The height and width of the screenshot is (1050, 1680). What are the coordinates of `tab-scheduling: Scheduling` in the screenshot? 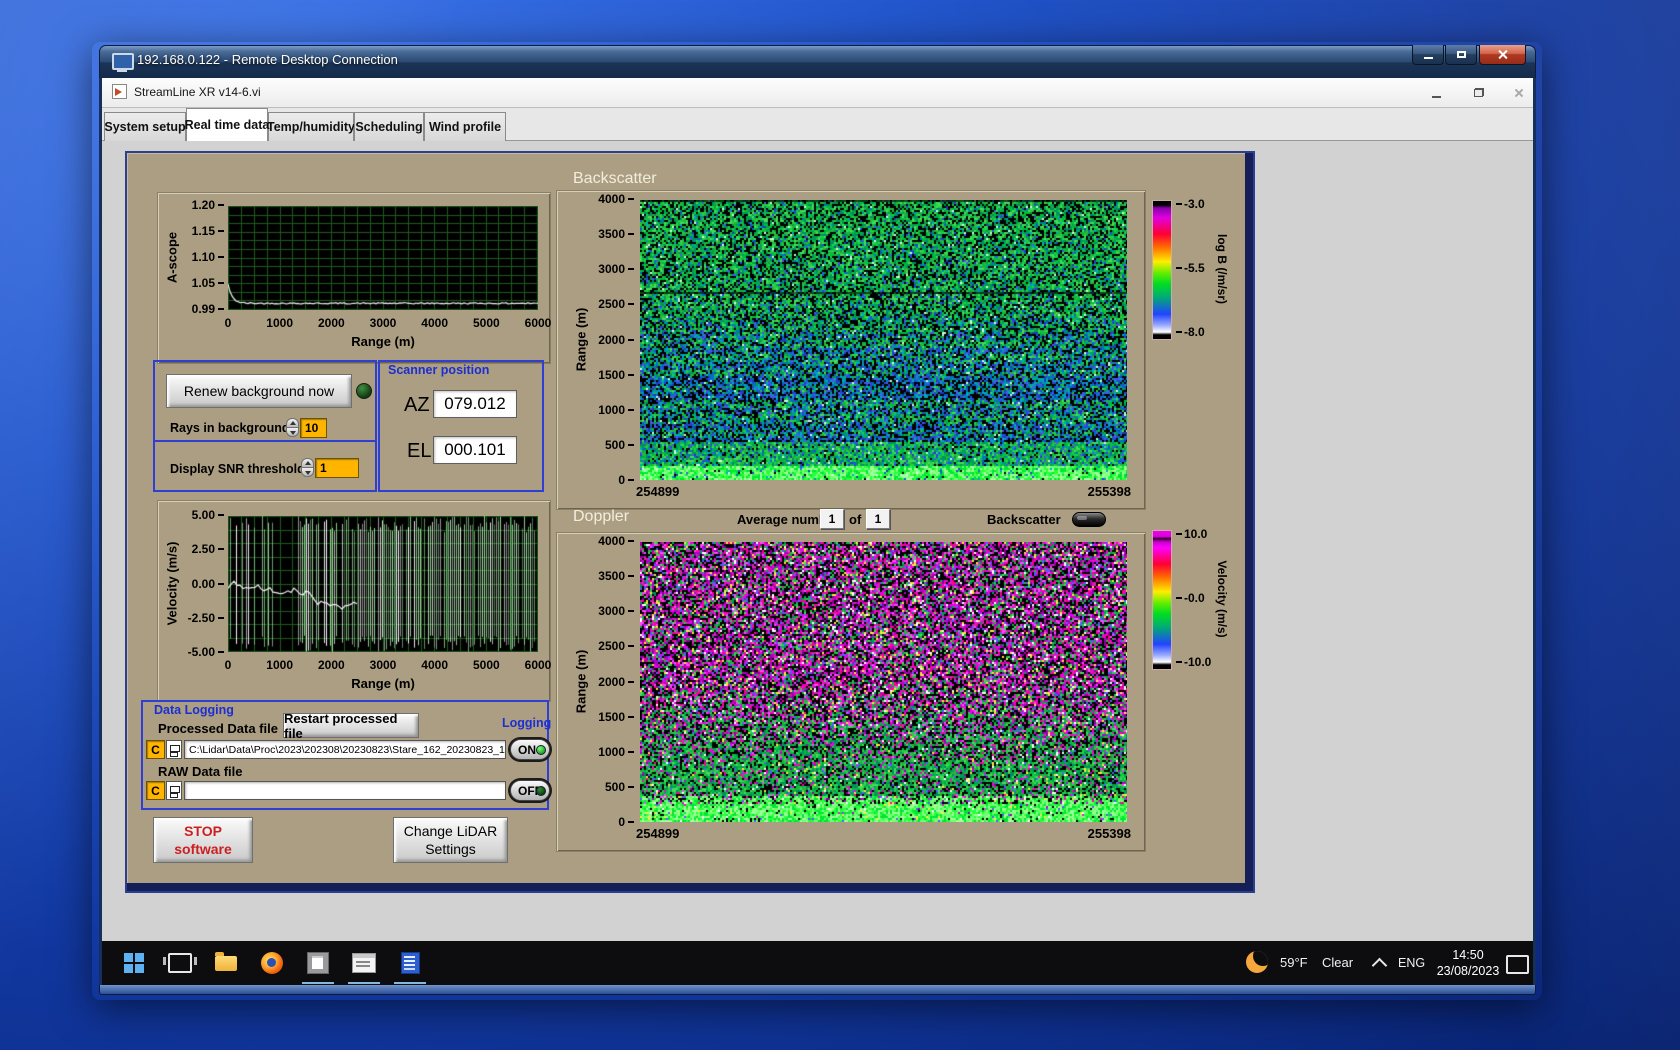 It's located at (389, 126).